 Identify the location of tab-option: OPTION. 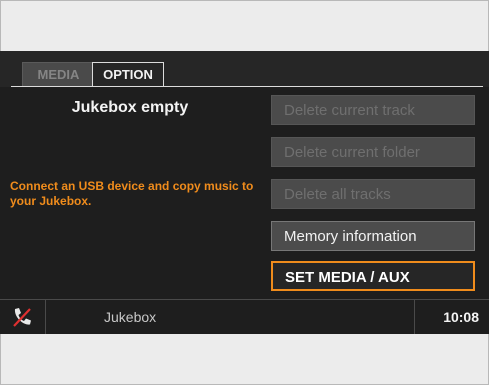
(128, 74).